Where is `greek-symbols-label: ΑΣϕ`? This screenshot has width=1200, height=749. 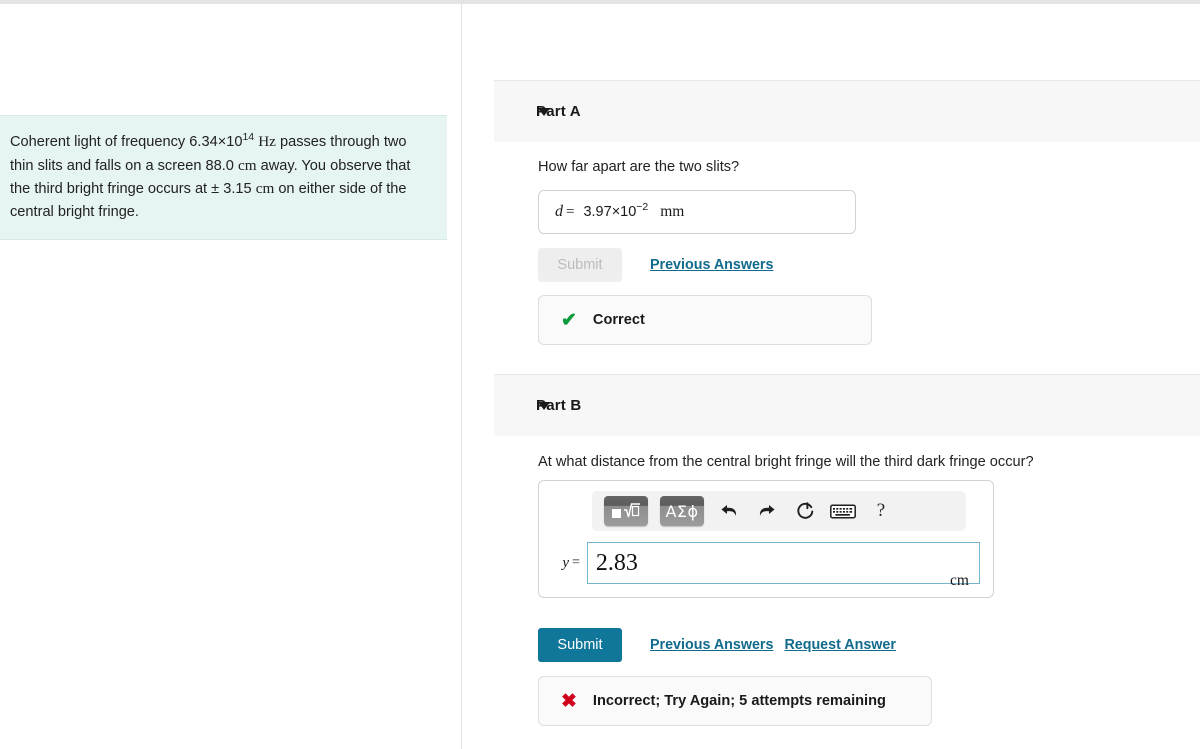
greek-symbols-label: ΑΣϕ is located at coordinates (682, 511).